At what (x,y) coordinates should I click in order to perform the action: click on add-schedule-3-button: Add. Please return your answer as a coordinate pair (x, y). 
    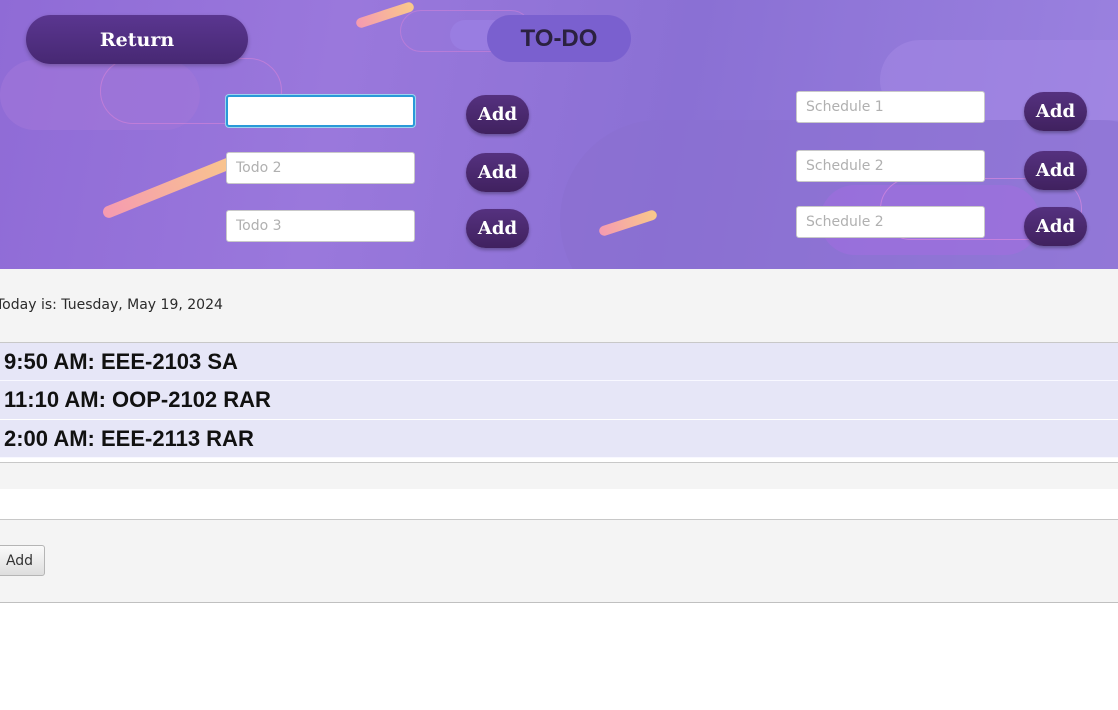
    Looking at the image, I should click on (1055, 226).